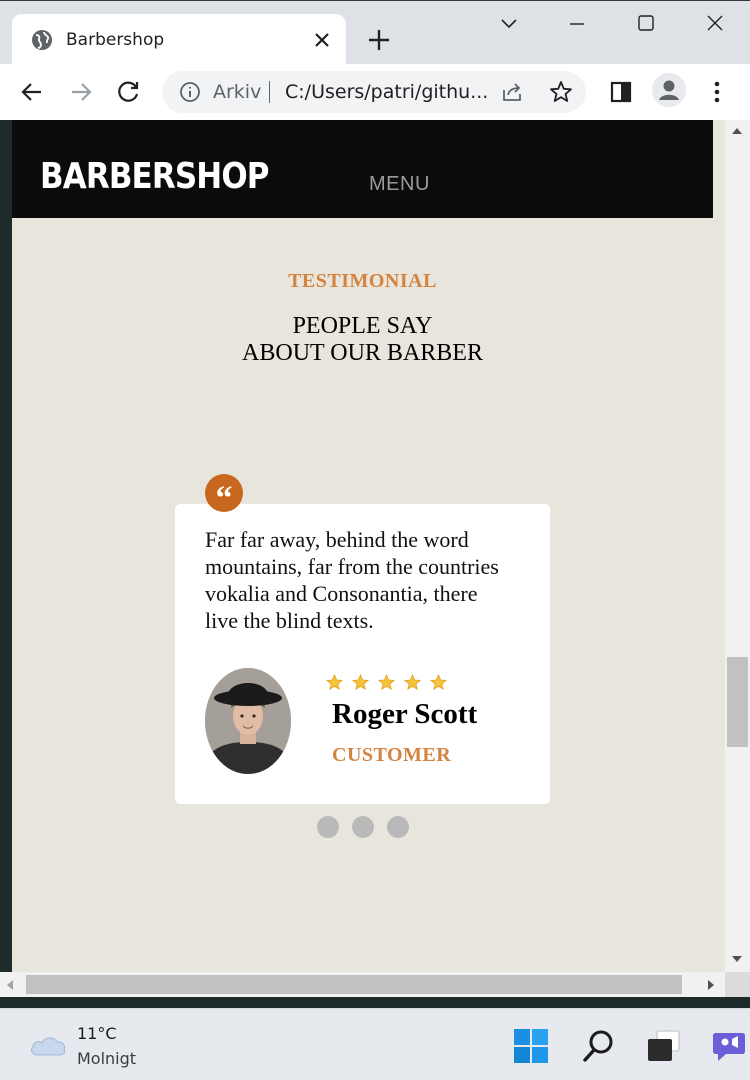 The height and width of the screenshot is (1080, 750). What do you see at coordinates (362, 169) in the screenshot?
I see `site-header: BARBERSHOP MENU` at bounding box center [362, 169].